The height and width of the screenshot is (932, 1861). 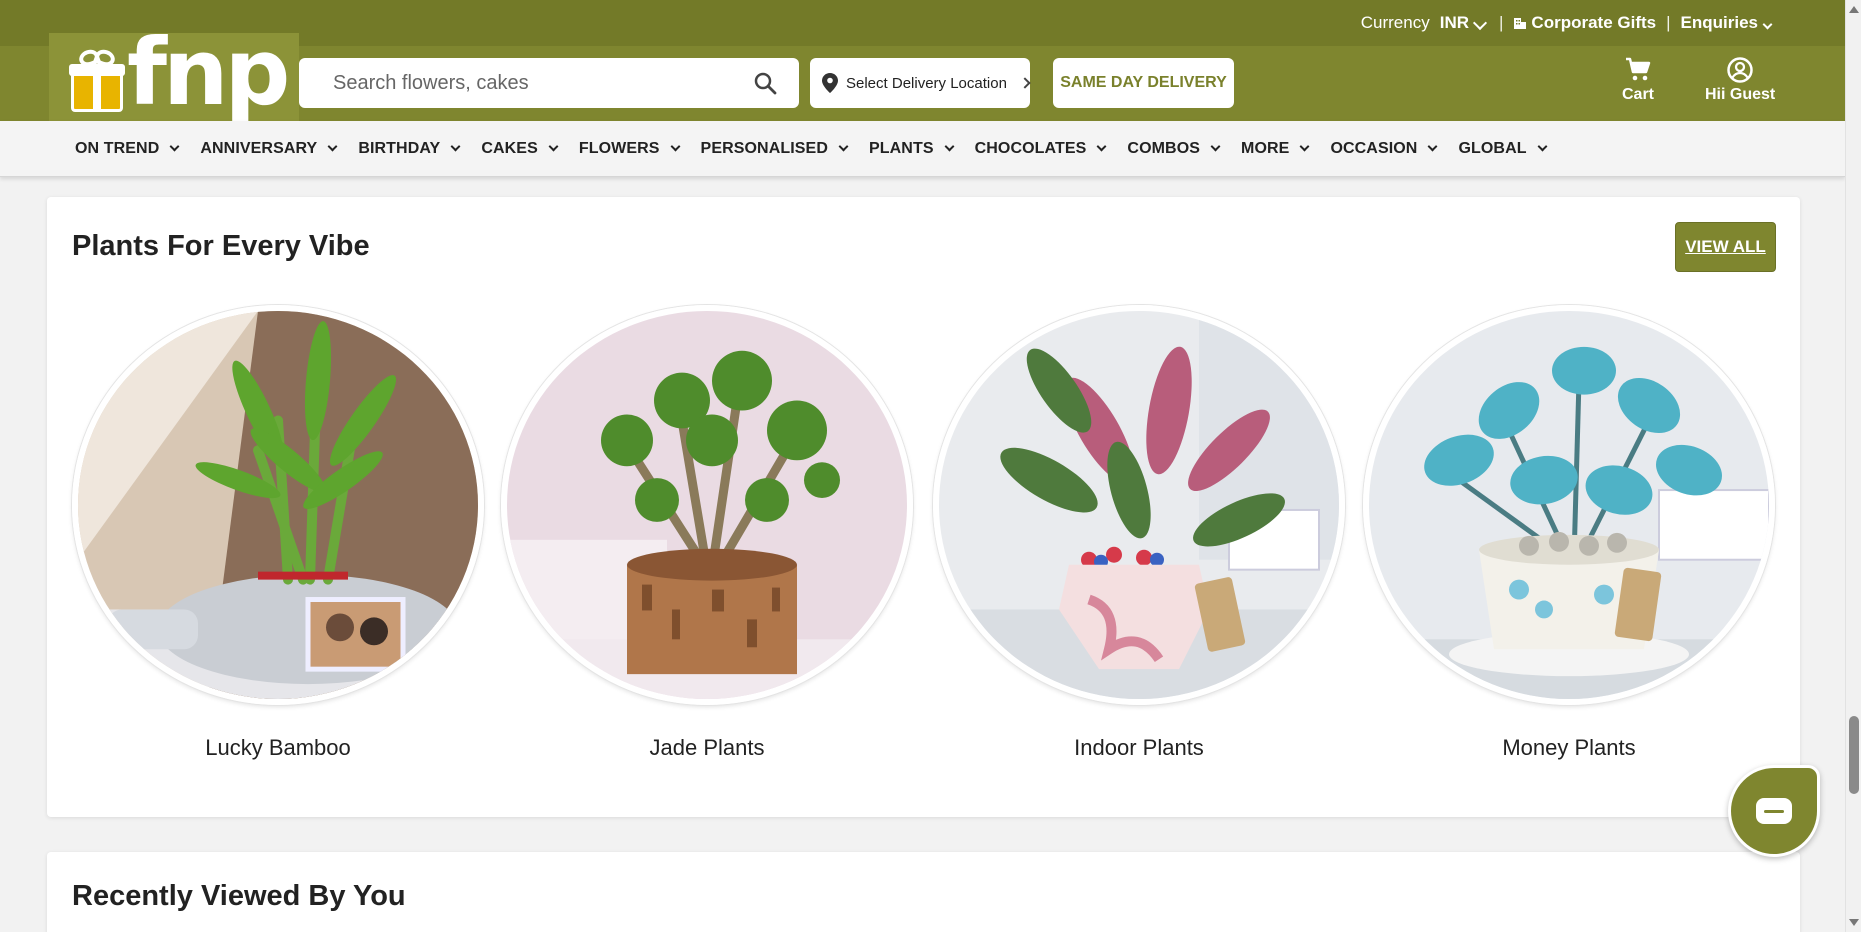 What do you see at coordinates (1854, 922) in the screenshot?
I see `scroll-down-icon` at bounding box center [1854, 922].